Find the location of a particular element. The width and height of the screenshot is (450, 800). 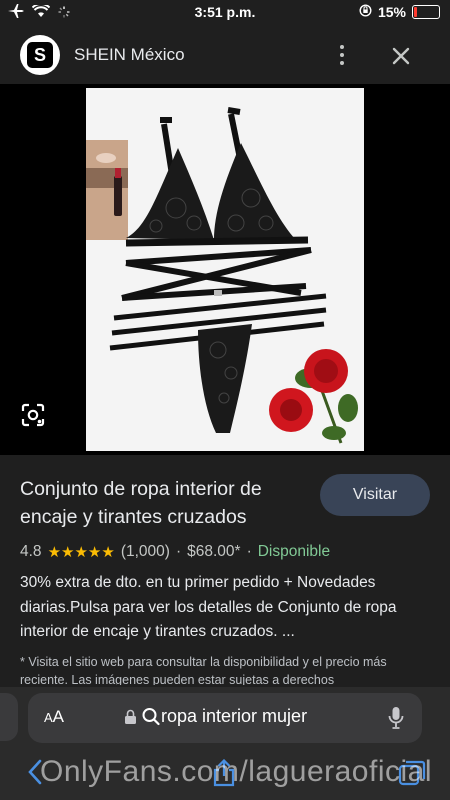

close-icon is located at coordinates (401, 56).